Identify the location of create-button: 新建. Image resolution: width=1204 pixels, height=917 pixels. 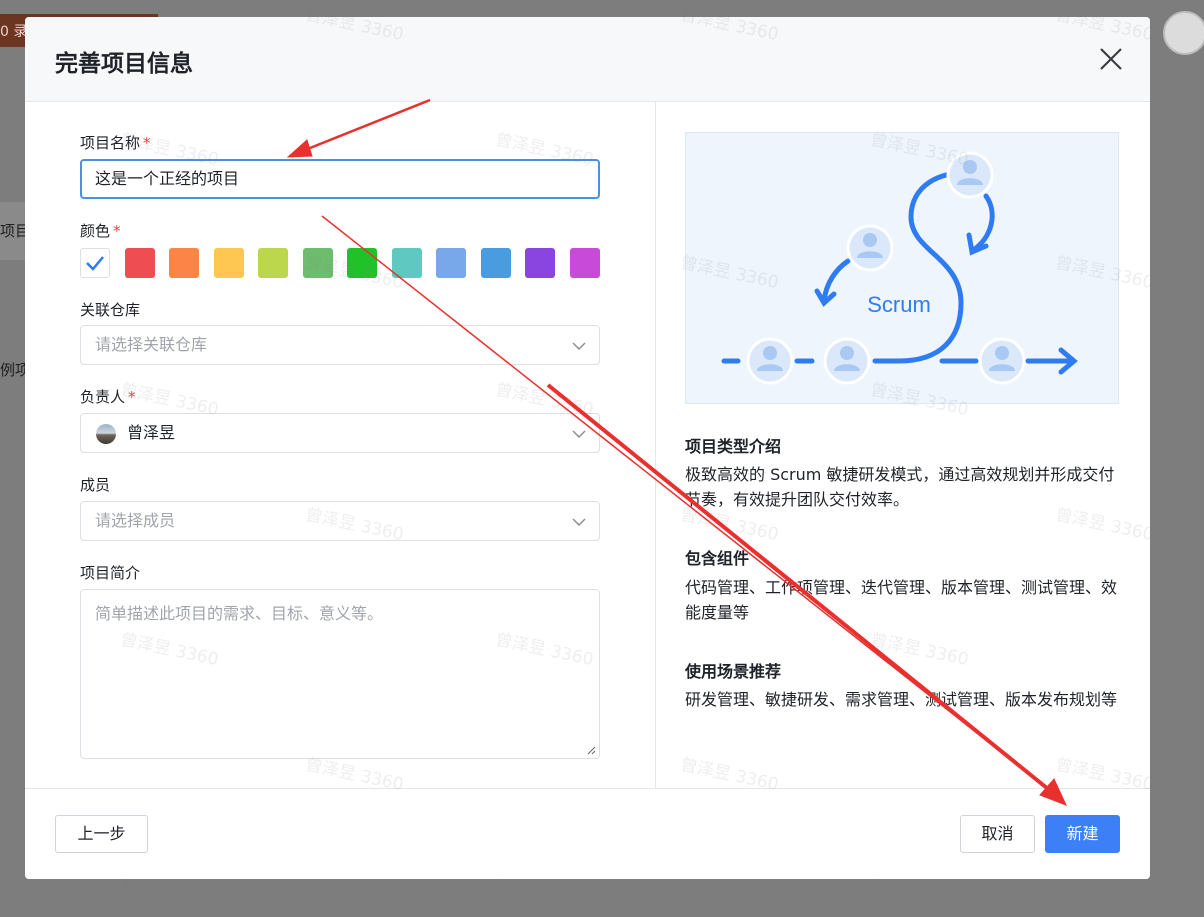
(1082, 834).